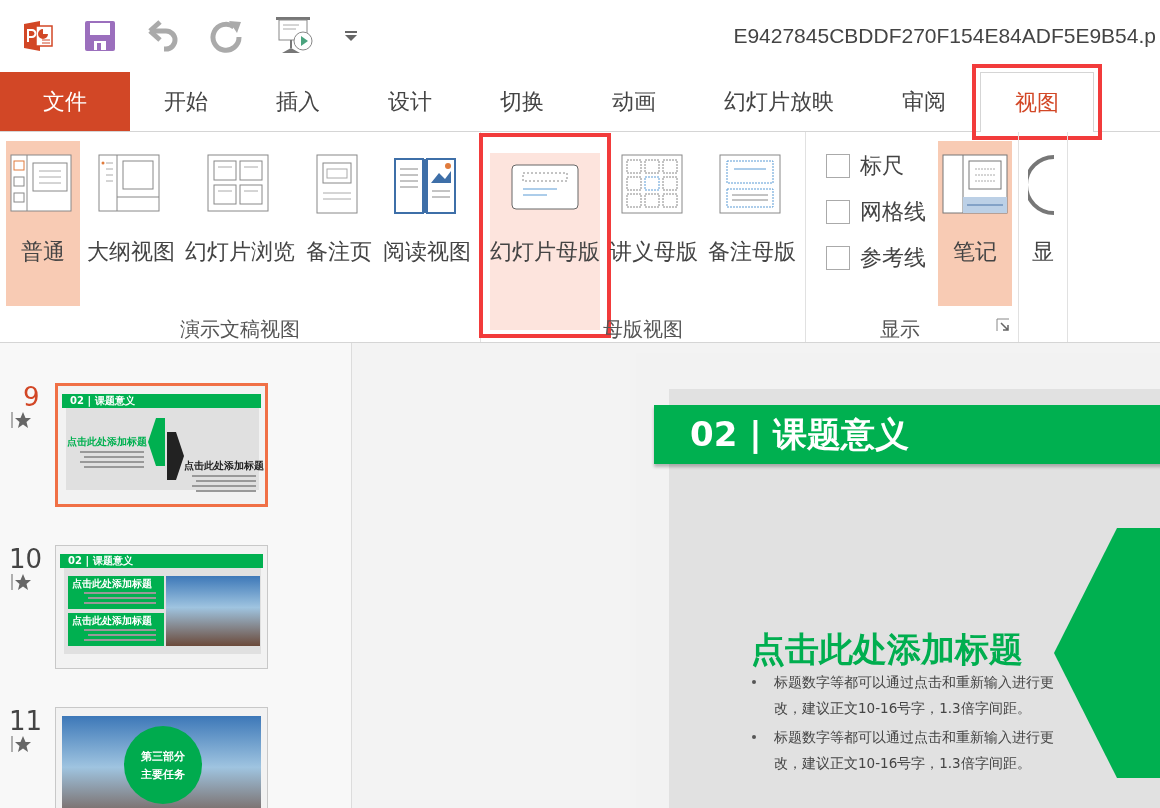  What do you see at coordinates (975, 223) in the screenshot?
I see `ribbon-button: 笔记` at bounding box center [975, 223].